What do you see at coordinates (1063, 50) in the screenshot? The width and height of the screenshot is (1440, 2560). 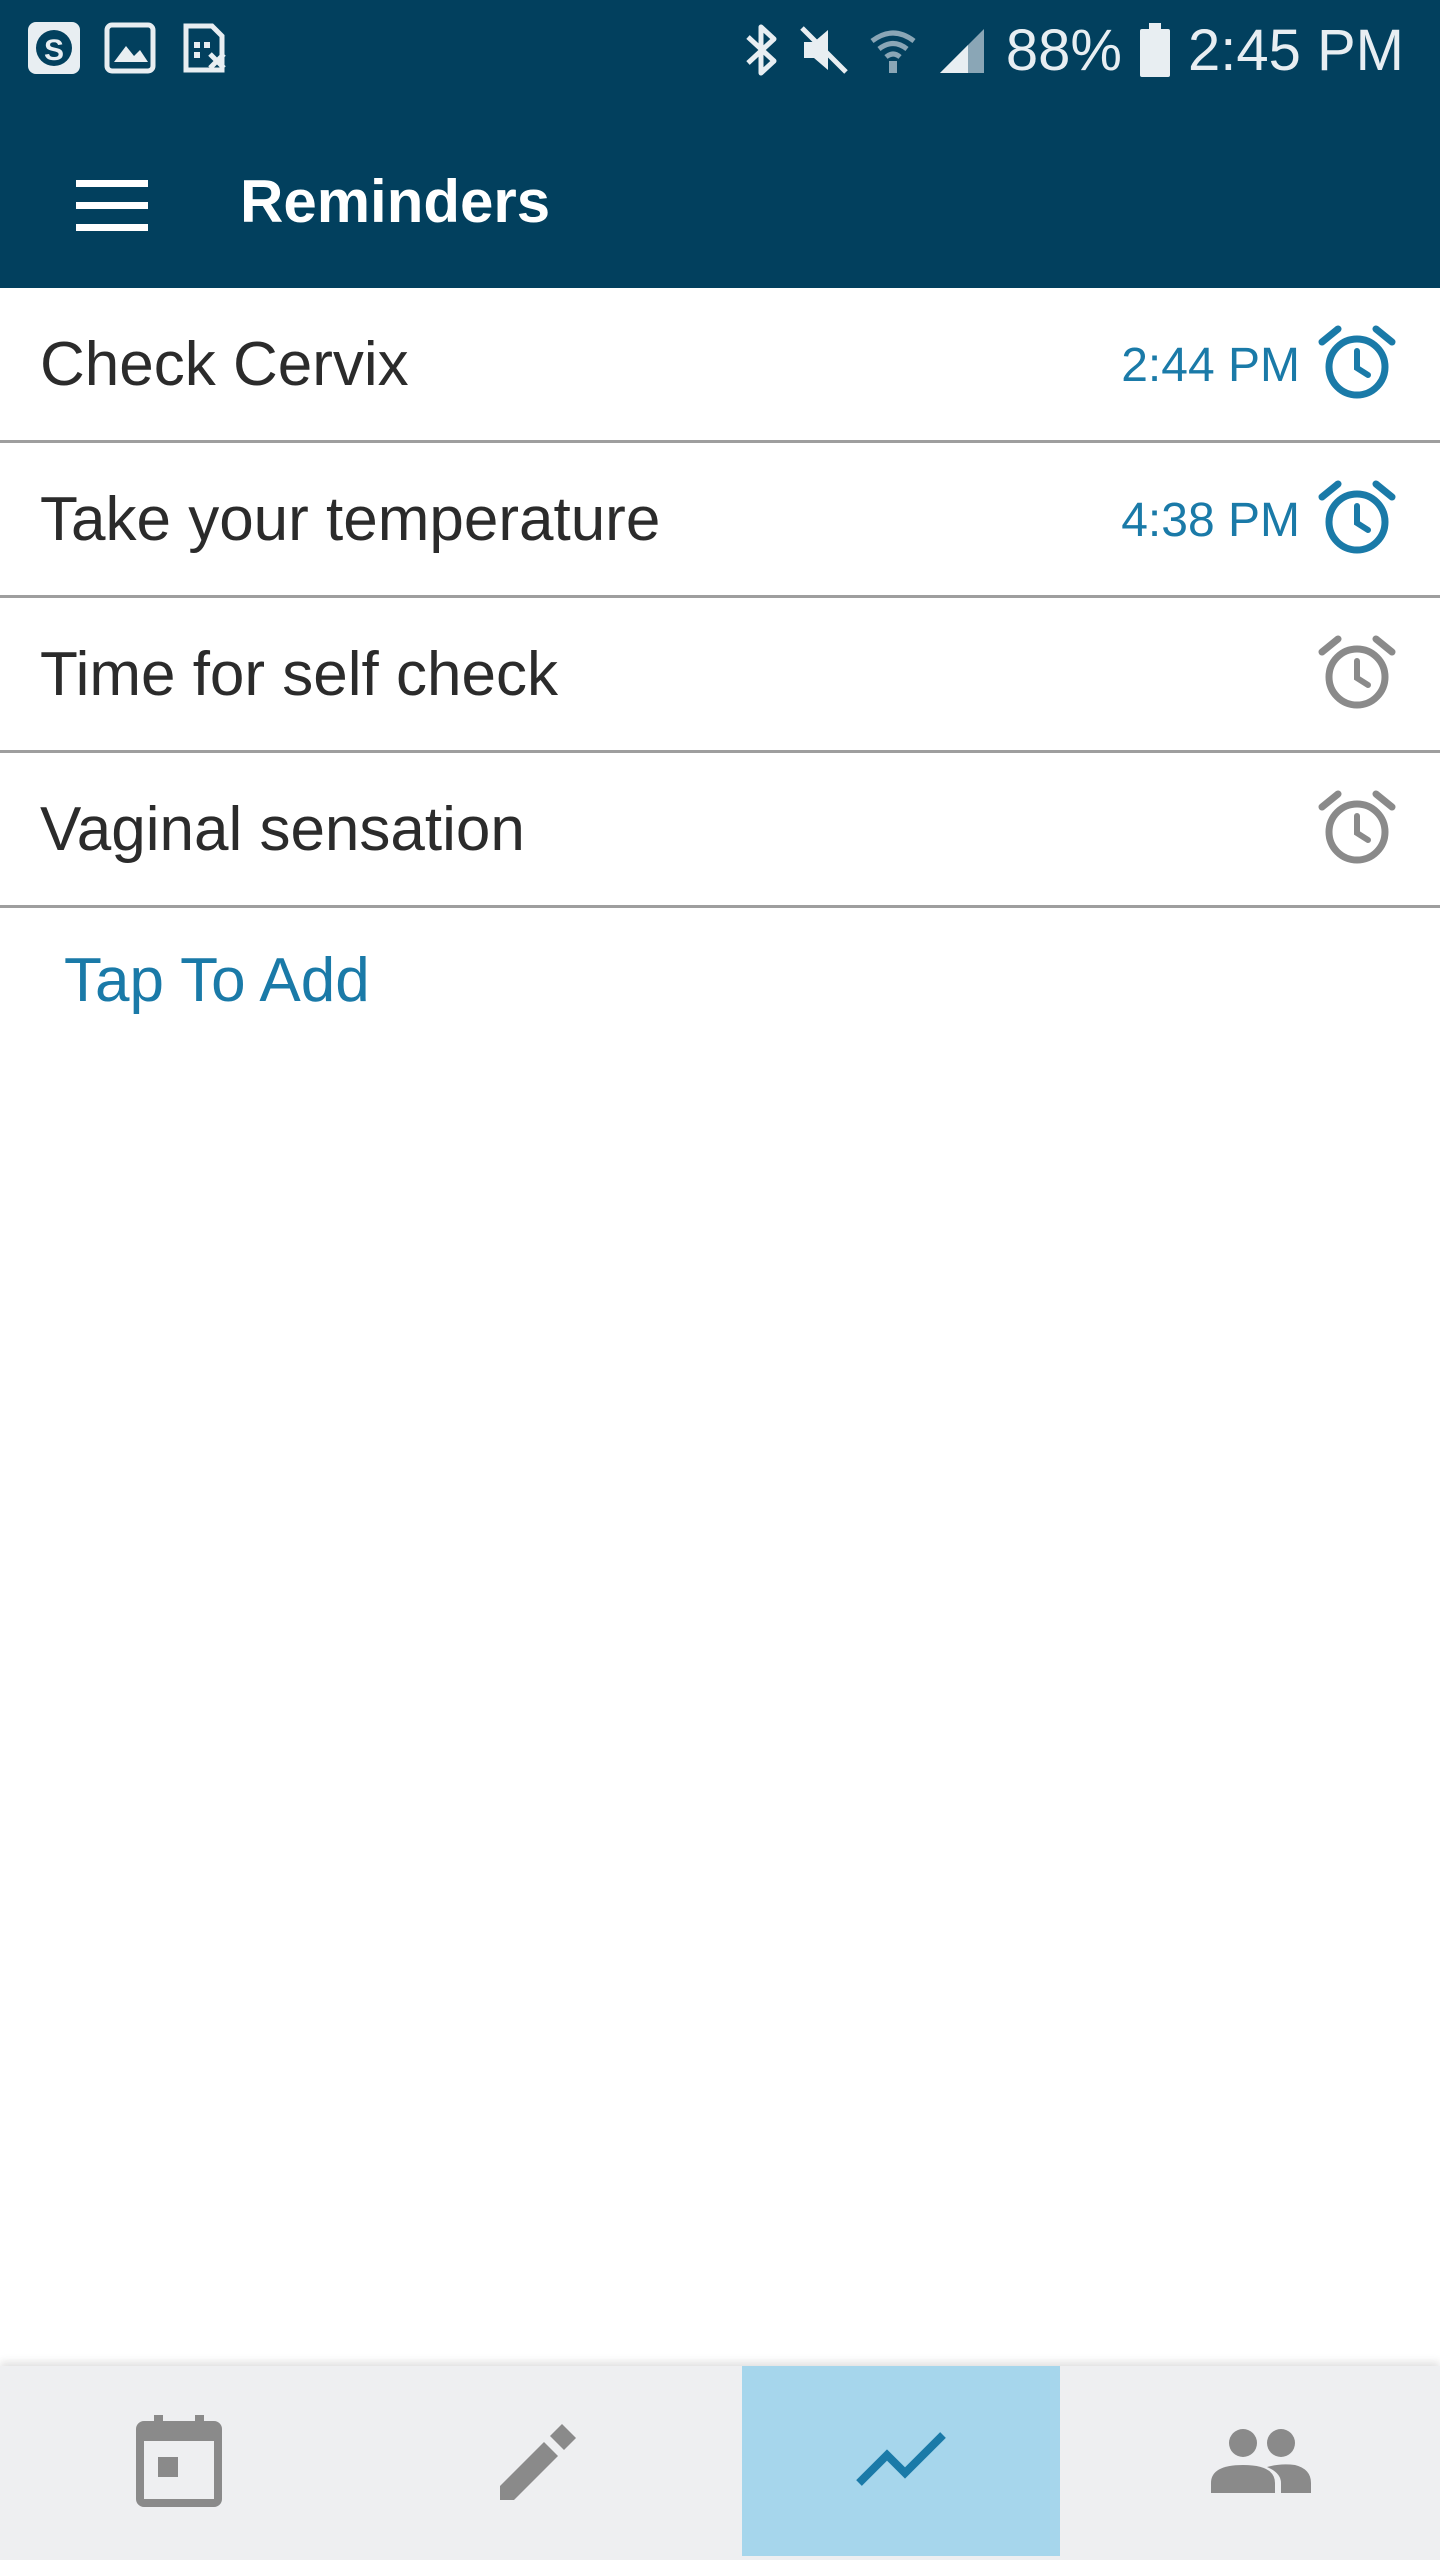 I see `battery-percent: 88%` at bounding box center [1063, 50].